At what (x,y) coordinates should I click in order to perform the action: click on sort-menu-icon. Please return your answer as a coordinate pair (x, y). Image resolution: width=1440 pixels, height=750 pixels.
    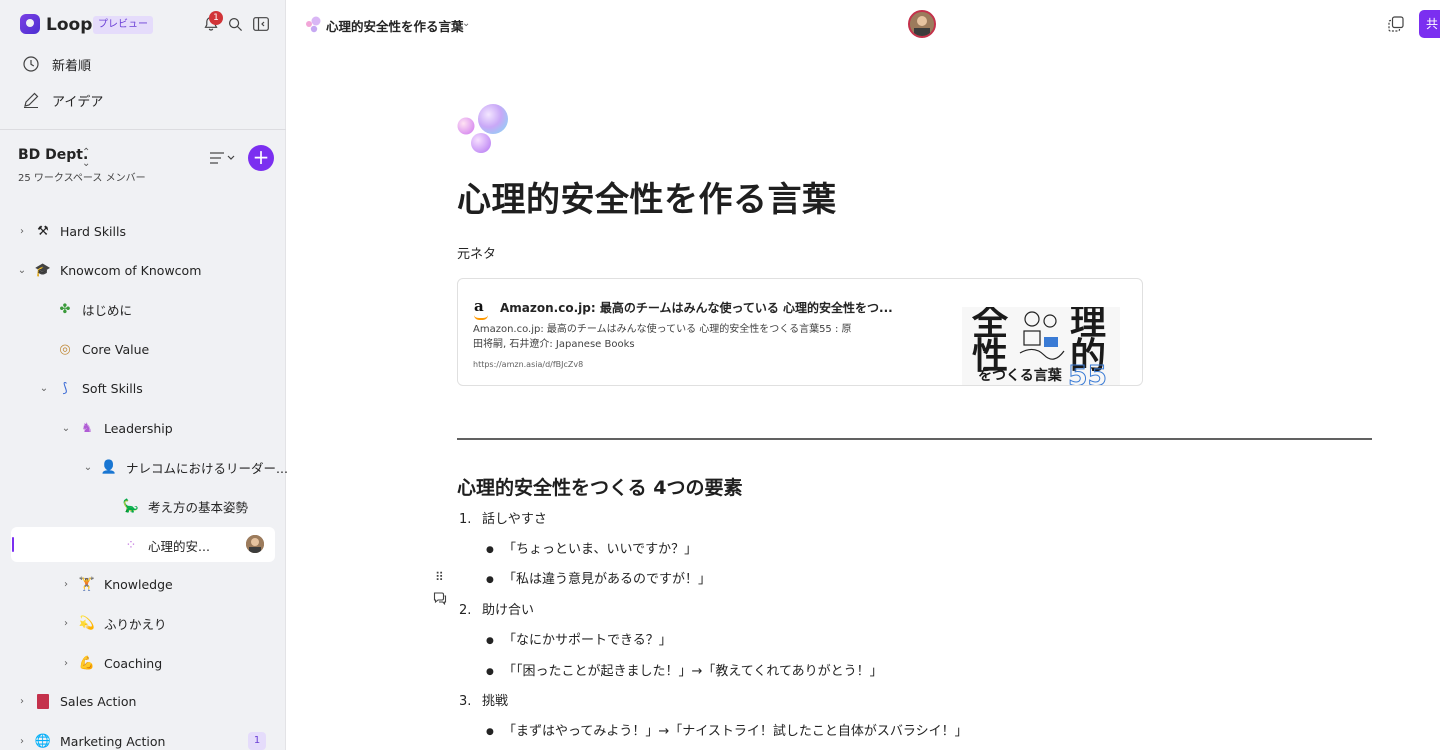
    Looking at the image, I should click on (223, 158).